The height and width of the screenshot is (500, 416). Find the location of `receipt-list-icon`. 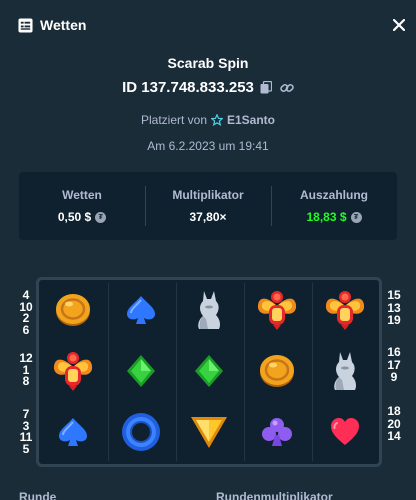

receipt-list-icon is located at coordinates (25, 25).